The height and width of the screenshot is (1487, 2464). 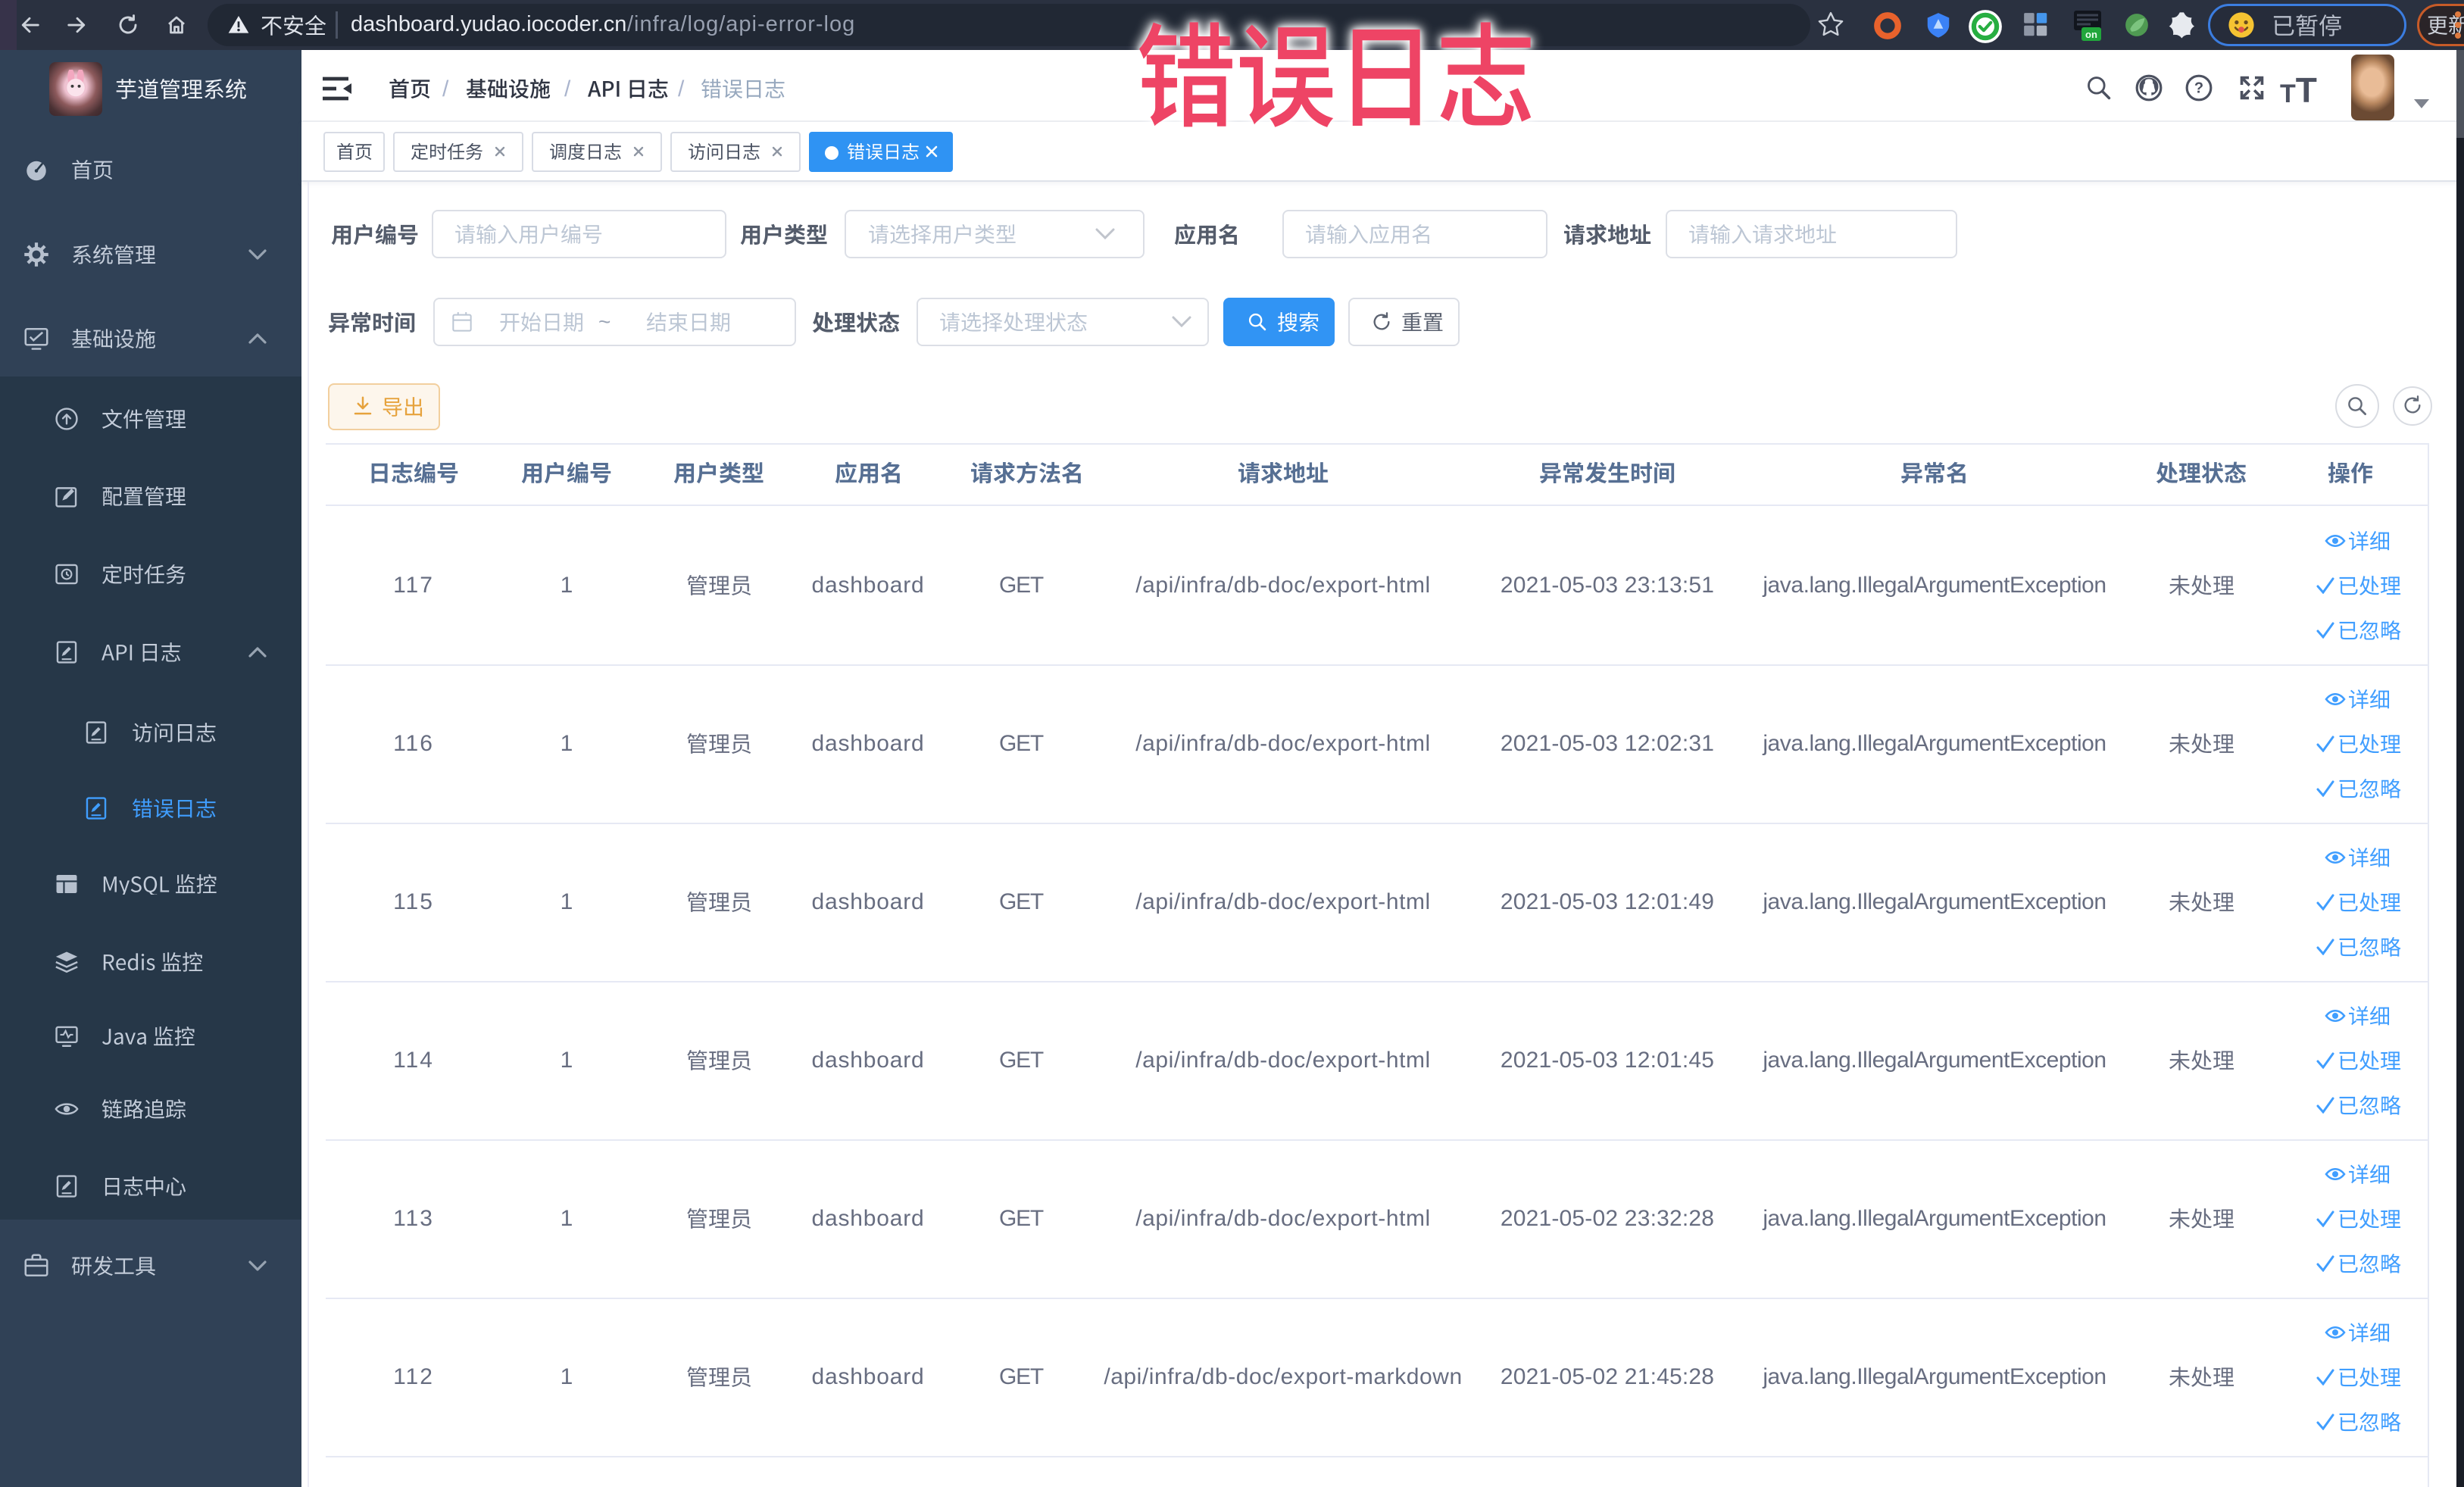 What do you see at coordinates (2091, 34) in the screenshot?
I see `svg-text: on` at bounding box center [2091, 34].